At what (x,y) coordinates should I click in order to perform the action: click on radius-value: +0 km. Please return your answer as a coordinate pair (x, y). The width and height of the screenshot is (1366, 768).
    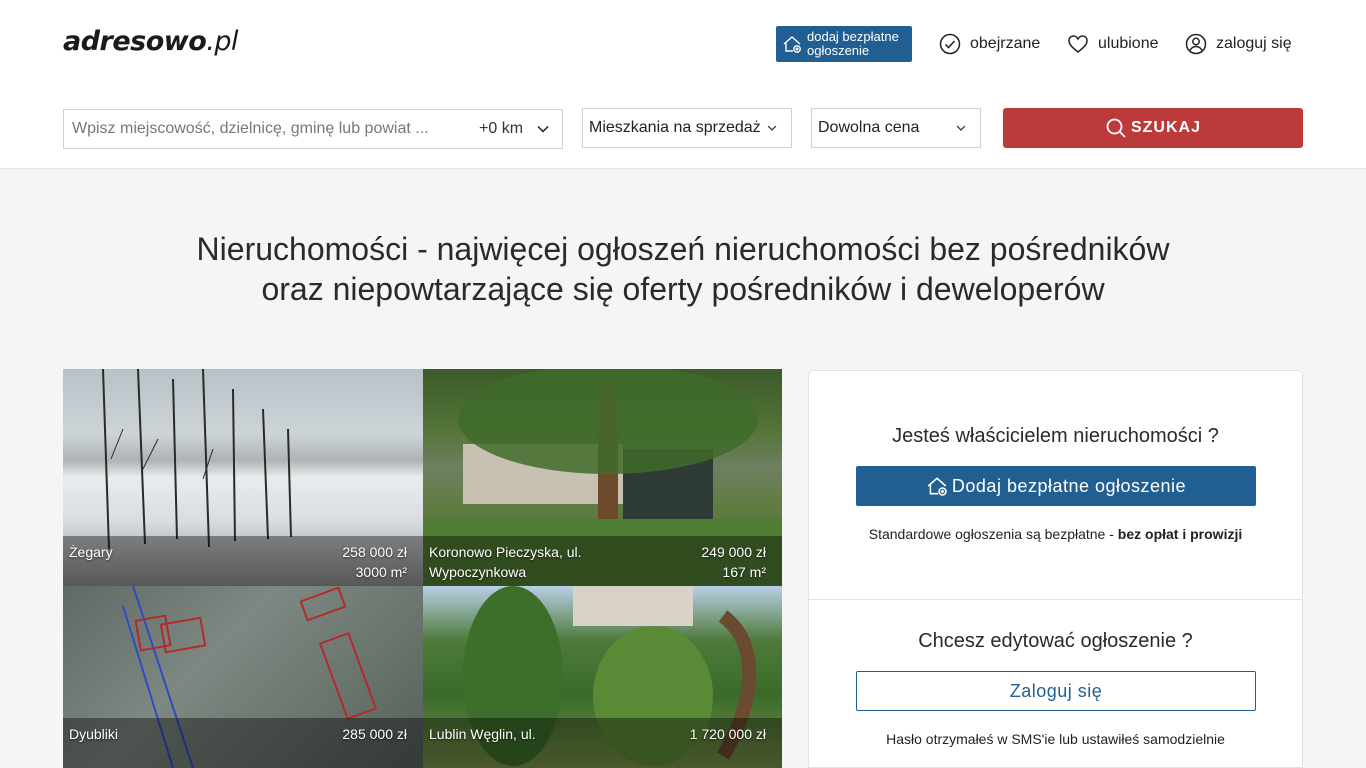
    Looking at the image, I should click on (501, 129).